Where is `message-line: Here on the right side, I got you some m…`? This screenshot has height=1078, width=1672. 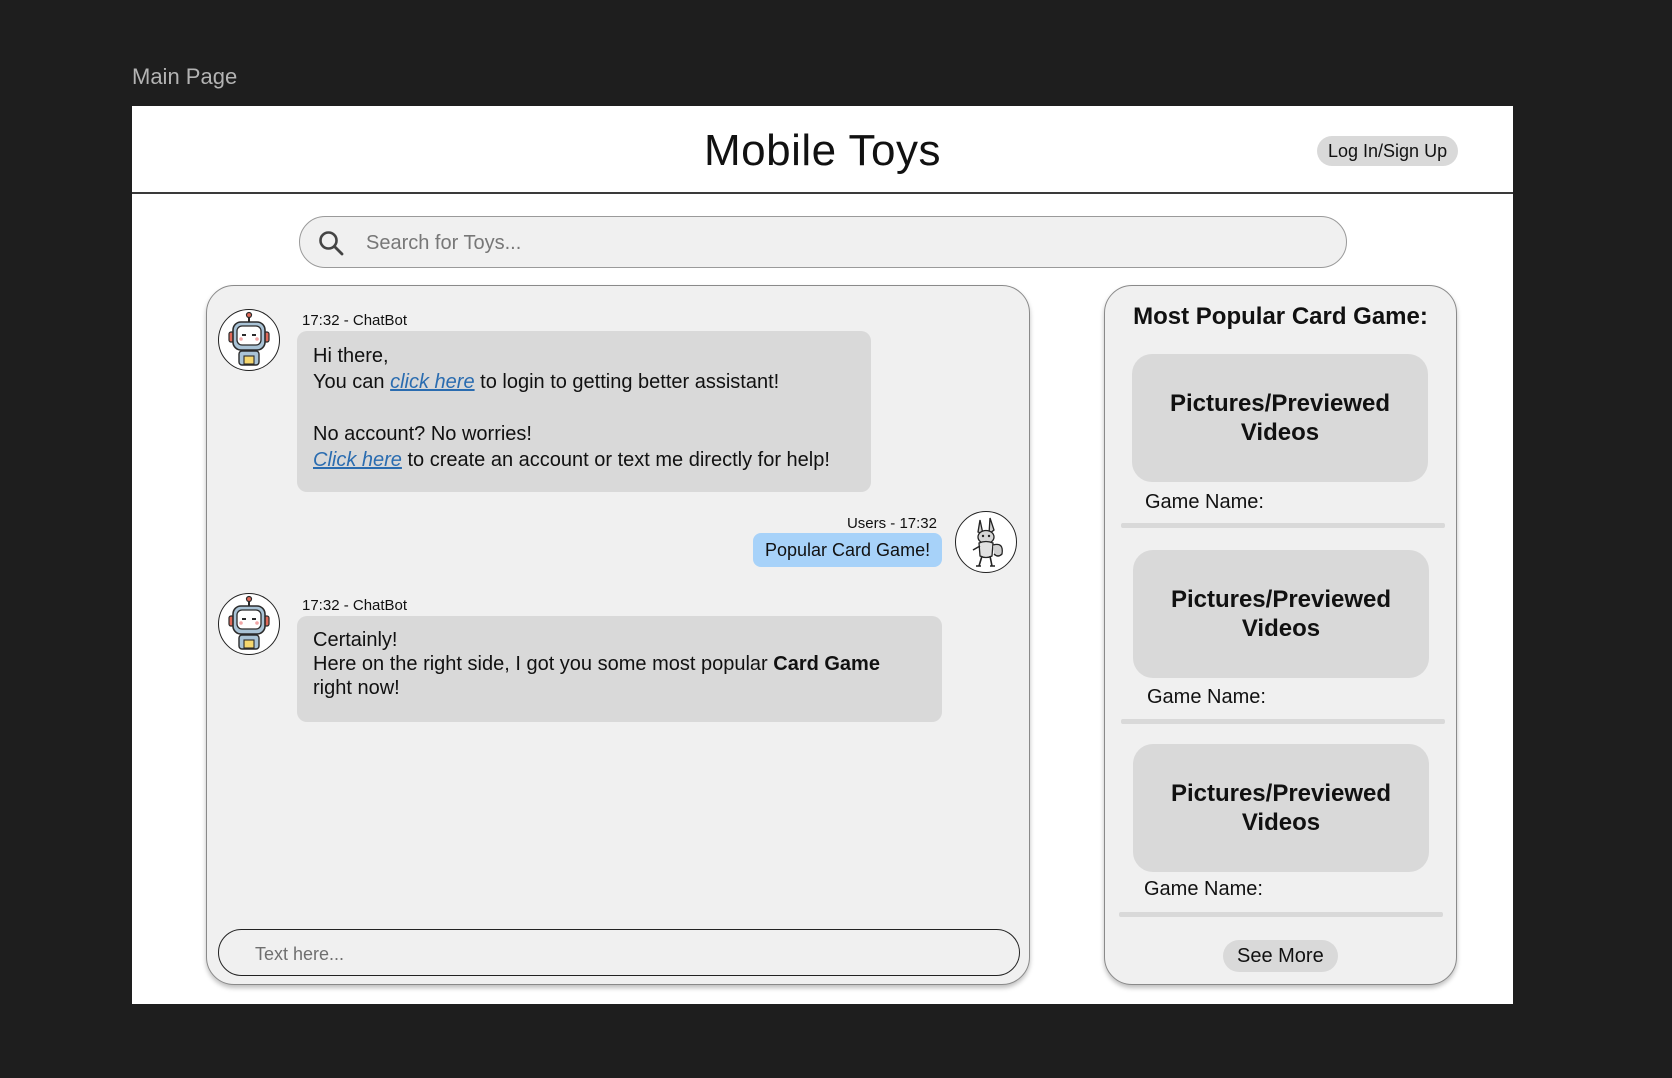
message-line: Here on the right side, I got you some m… is located at coordinates (619, 664).